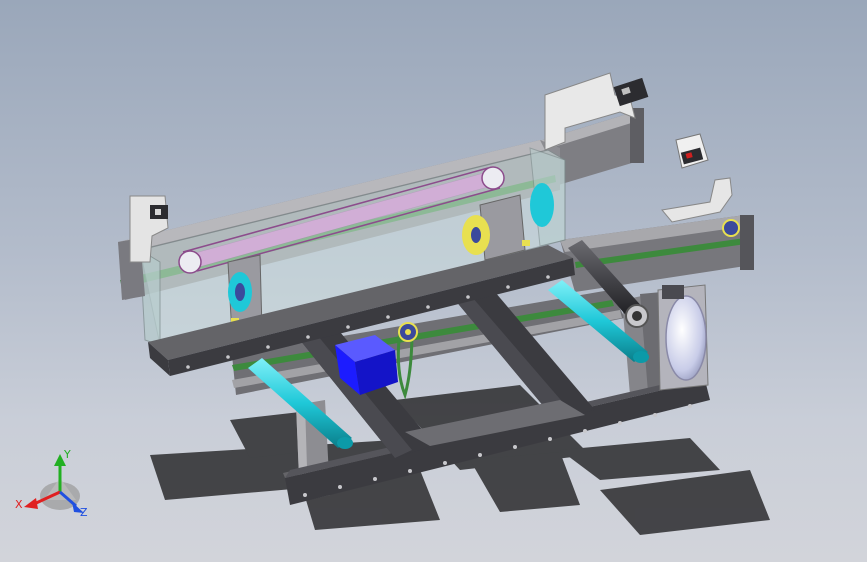 This screenshot has width=867, height=562. Describe the element at coordinates (51, 483) in the screenshot. I see `axis-triad: Y X Z` at that location.